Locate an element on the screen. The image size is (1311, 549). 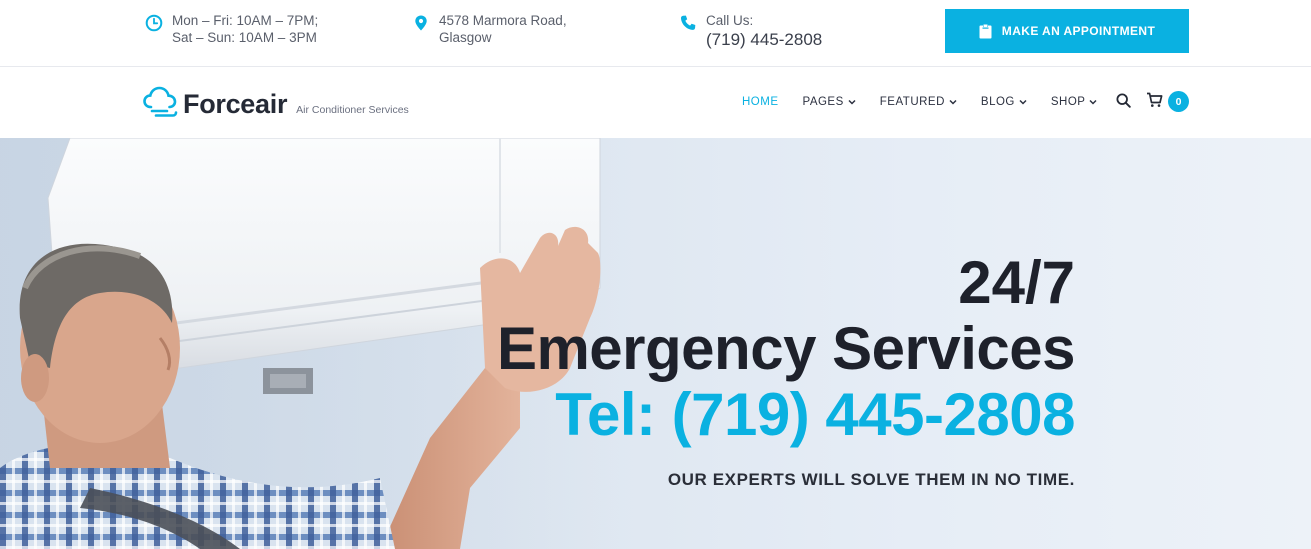
address-street: 4578 Marmora Road, is located at coordinates (503, 20).